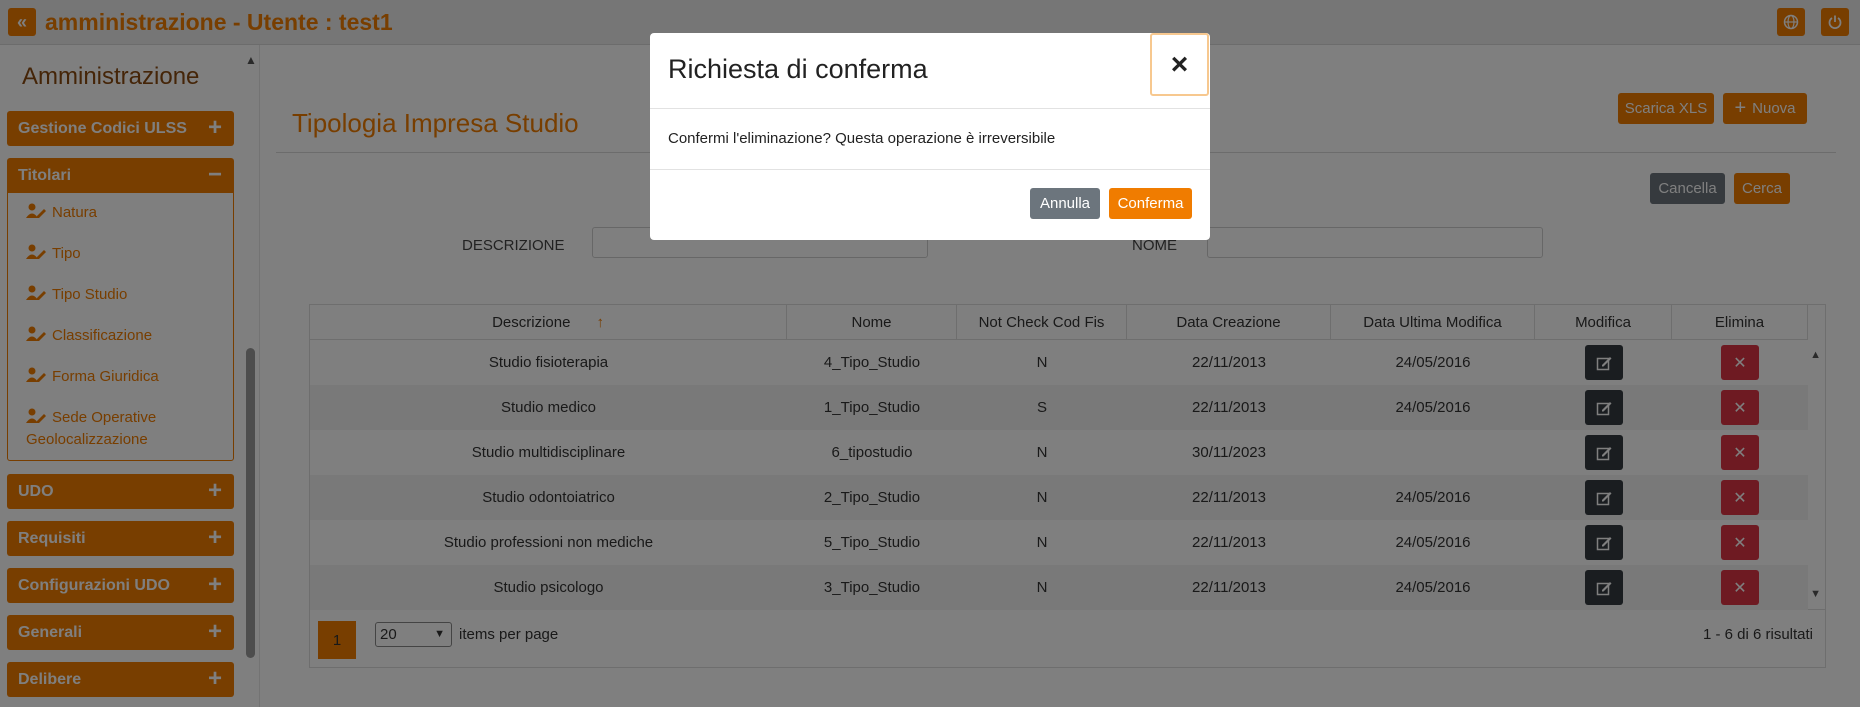 Image resolution: width=1860 pixels, height=707 pixels. Describe the element at coordinates (1065, 203) in the screenshot. I see `annulla-button: Annulla` at that location.